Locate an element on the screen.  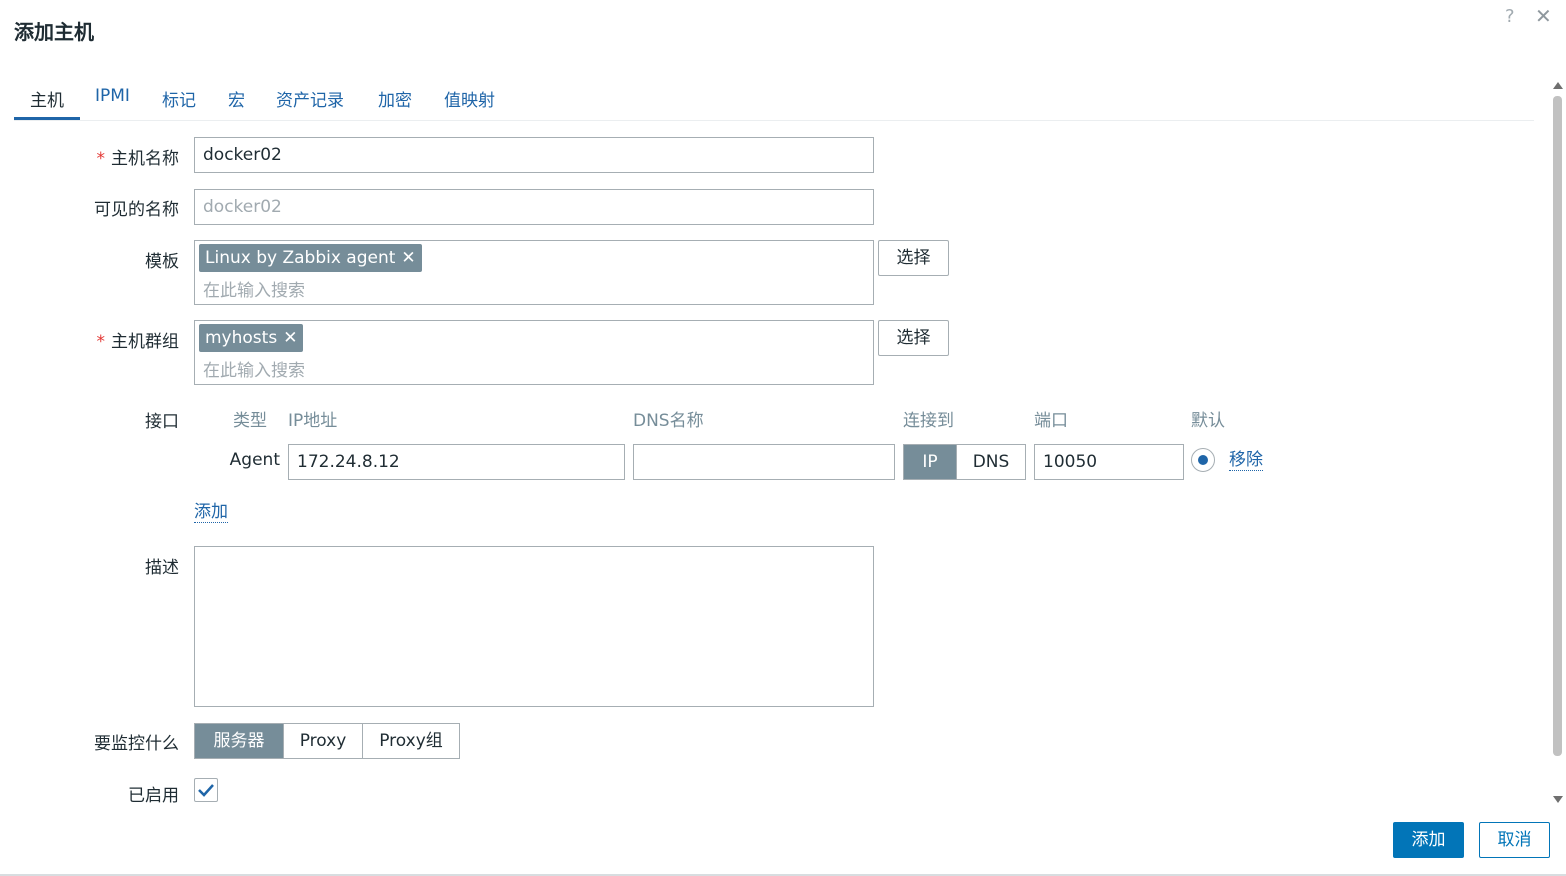
host-name-input: docker02 is located at coordinates (534, 155).